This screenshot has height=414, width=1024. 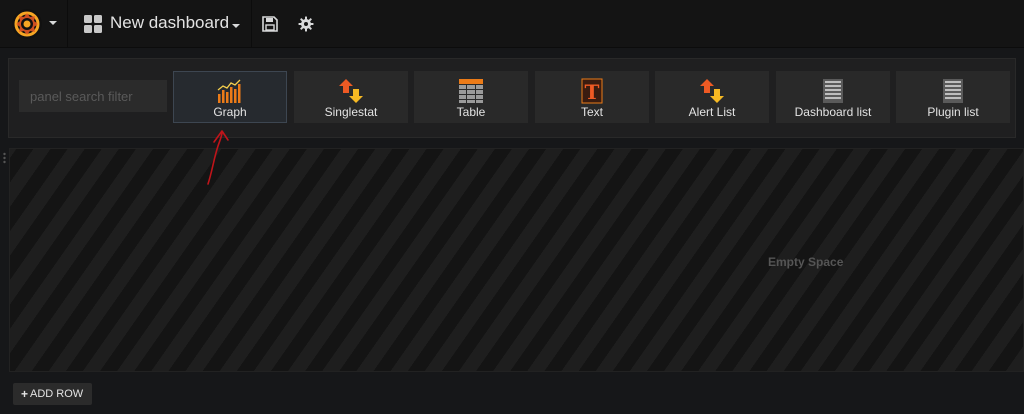 What do you see at coordinates (93, 24) in the screenshot?
I see `dashboard-grid-icon` at bounding box center [93, 24].